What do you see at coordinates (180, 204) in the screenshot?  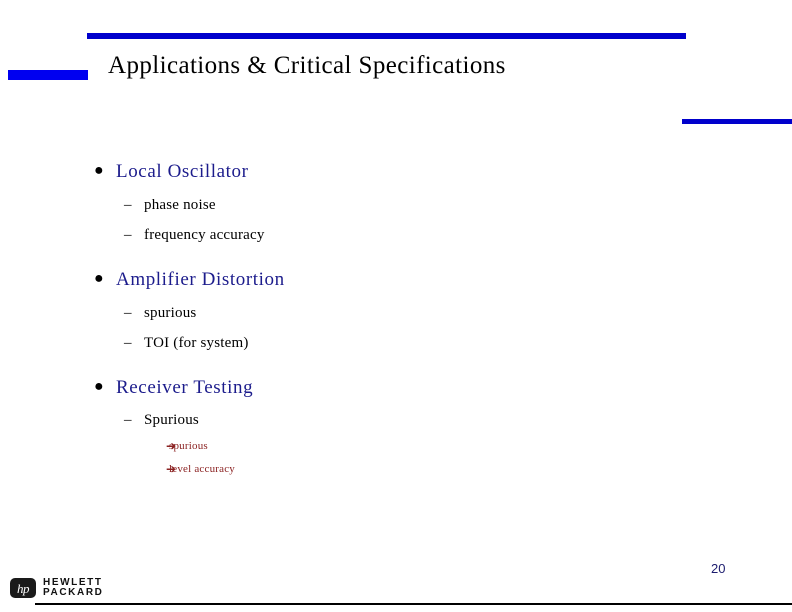 I see `bullet-level2-label: phase noise` at bounding box center [180, 204].